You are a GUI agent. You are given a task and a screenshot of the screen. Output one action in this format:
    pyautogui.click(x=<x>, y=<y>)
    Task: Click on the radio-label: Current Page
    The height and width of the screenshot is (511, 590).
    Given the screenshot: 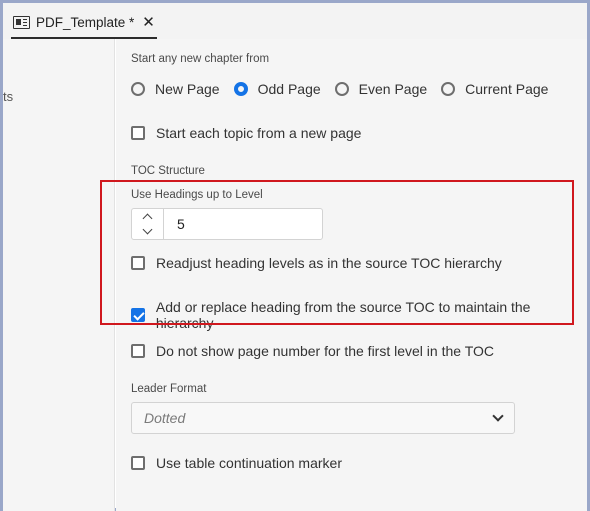 What is the action you would take?
    pyautogui.click(x=507, y=89)
    